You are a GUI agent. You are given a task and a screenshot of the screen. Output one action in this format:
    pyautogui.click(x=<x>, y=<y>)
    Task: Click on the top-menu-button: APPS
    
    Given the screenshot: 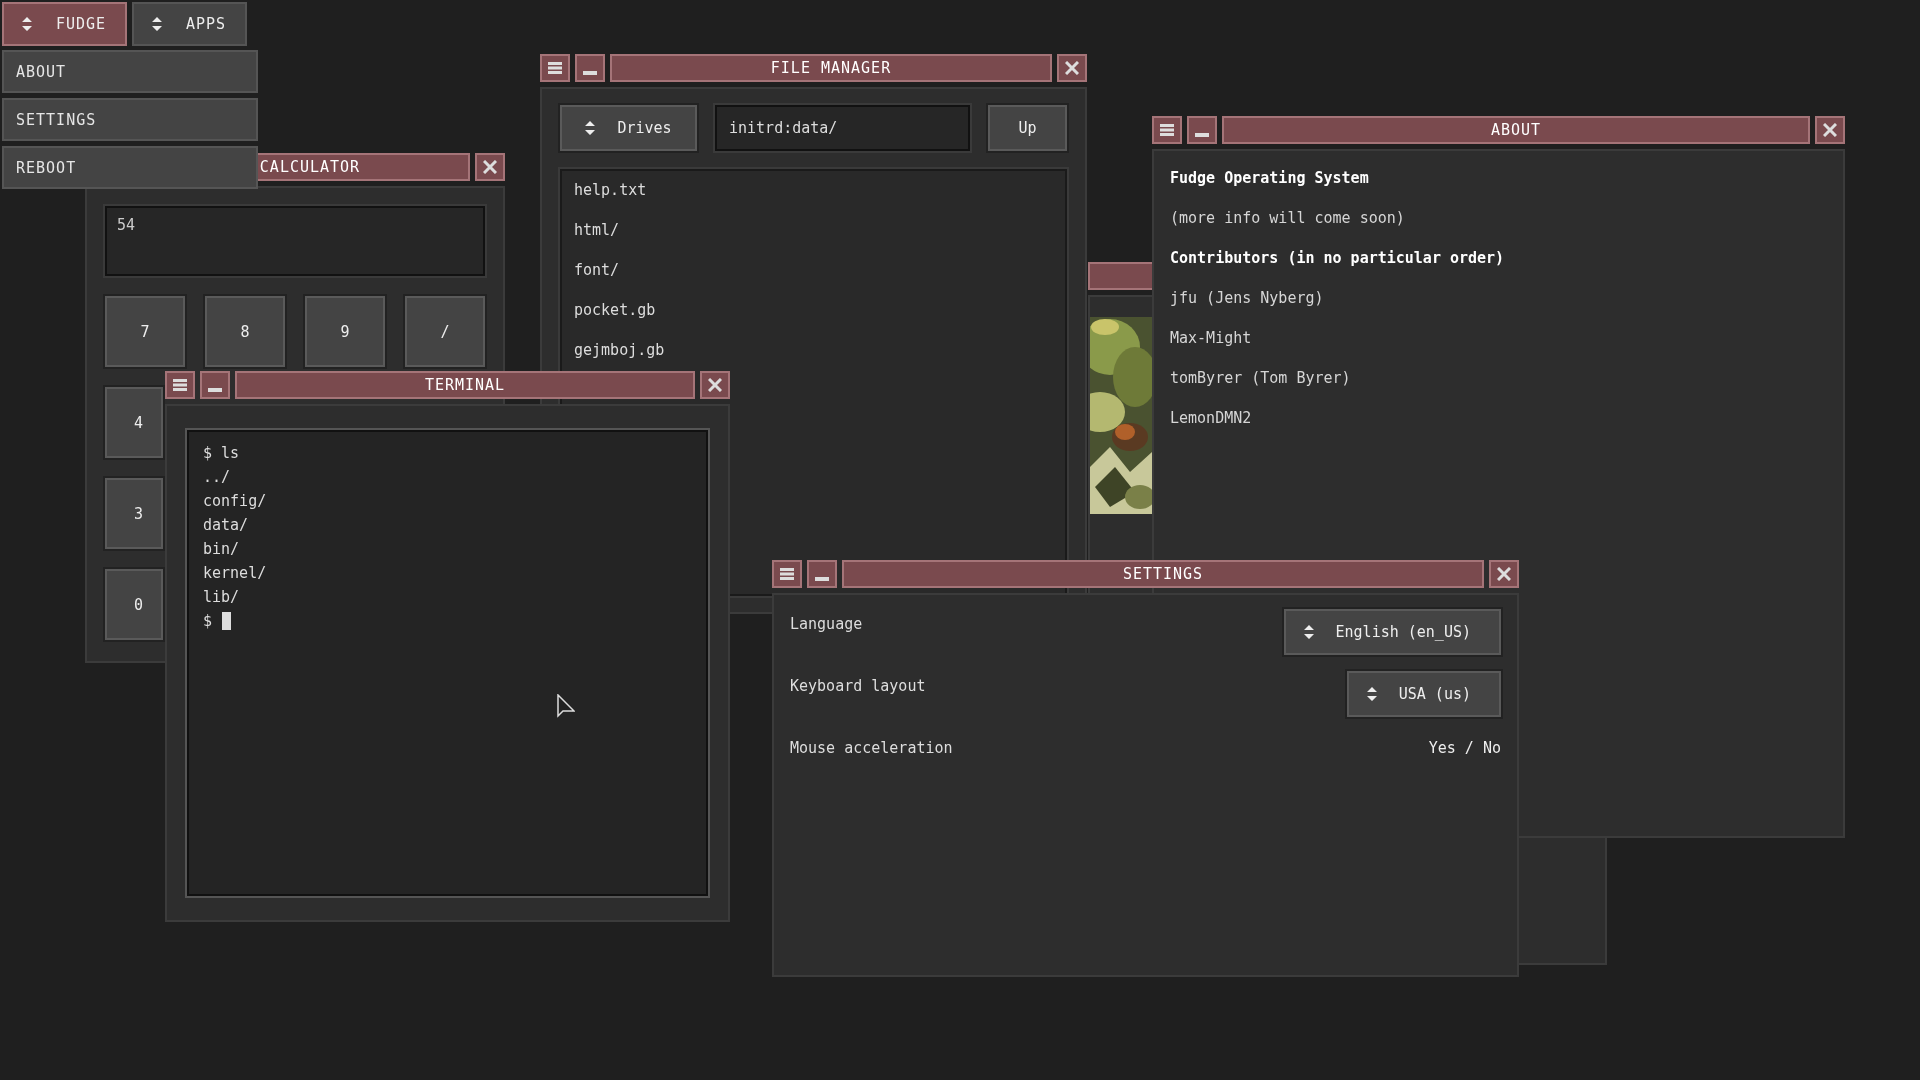 What is the action you would take?
    pyautogui.click(x=189, y=24)
    